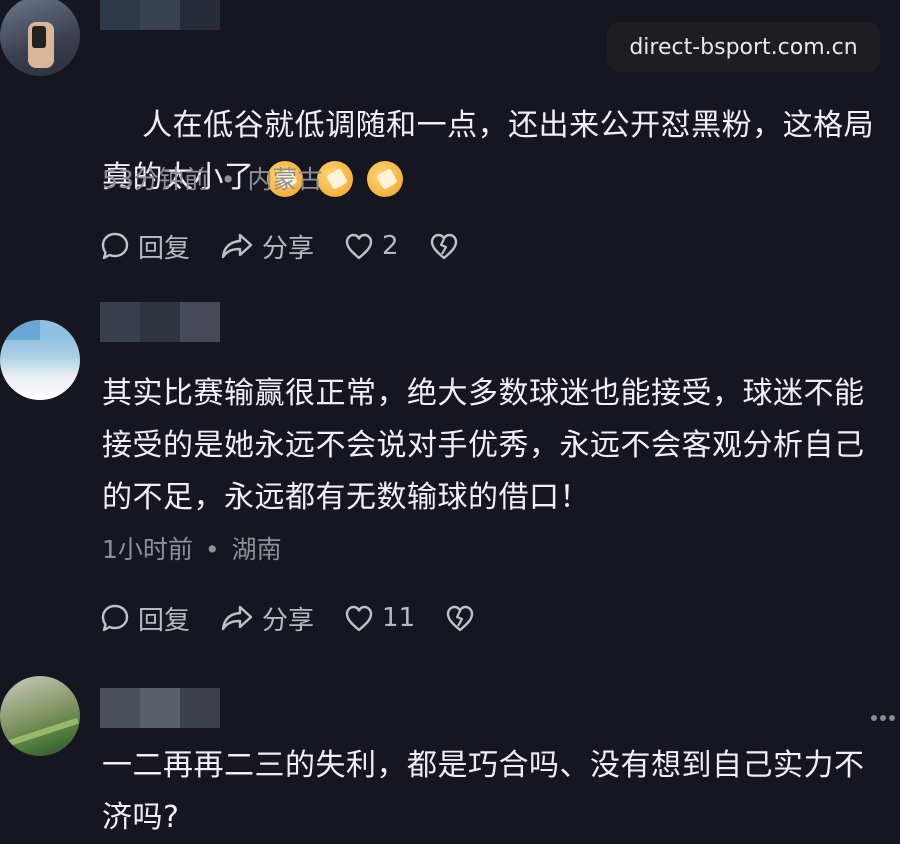 The image size is (900, 844). I want to click on comment-location: 湖南, so click(256, 549).